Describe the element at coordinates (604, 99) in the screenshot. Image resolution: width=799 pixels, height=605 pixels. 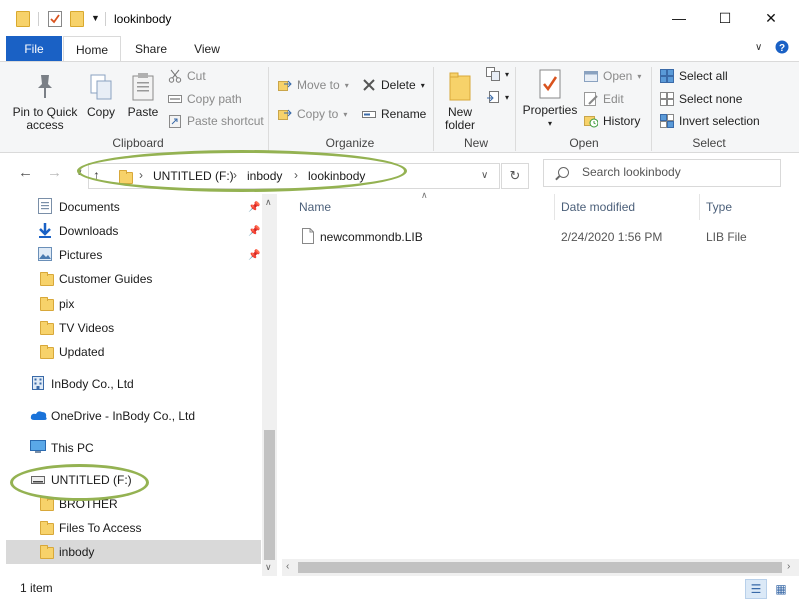
I see `edit-button: Edit` at that location.